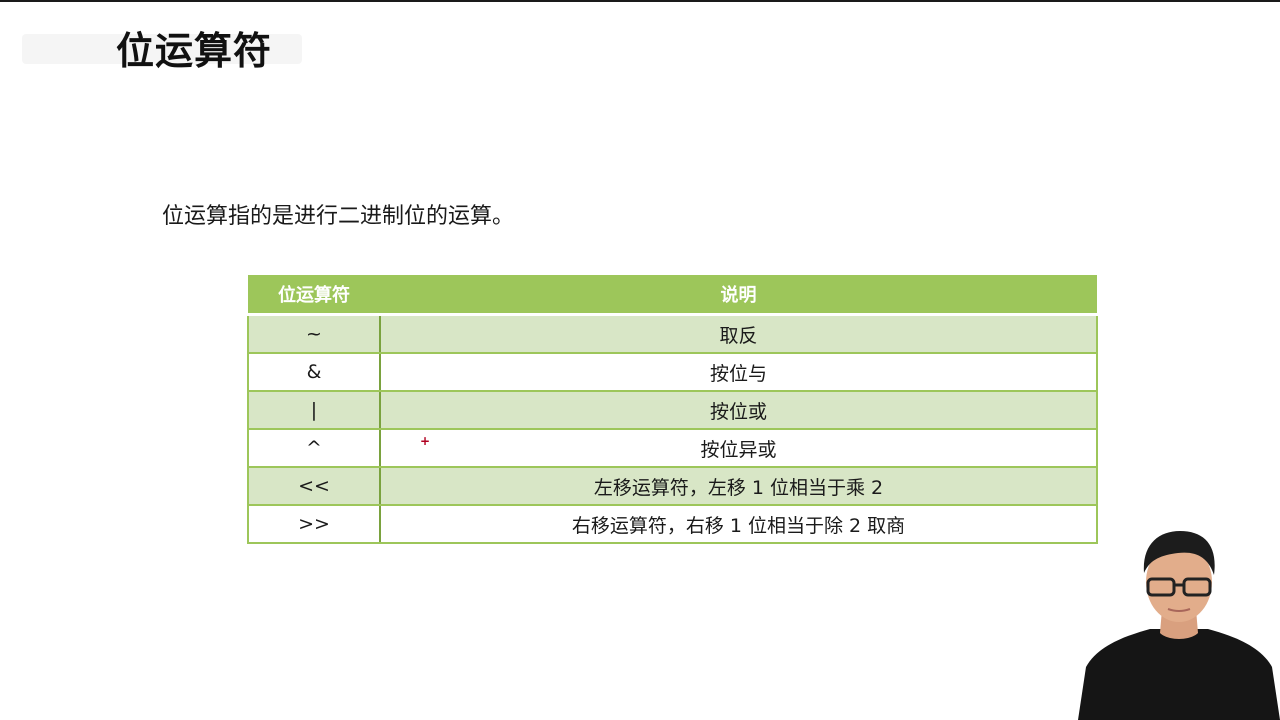 This screenshot has height=720, width=1280. I want to click on intro-text: 位运算指的是进行二进制位的运算。, so click(338, 216).